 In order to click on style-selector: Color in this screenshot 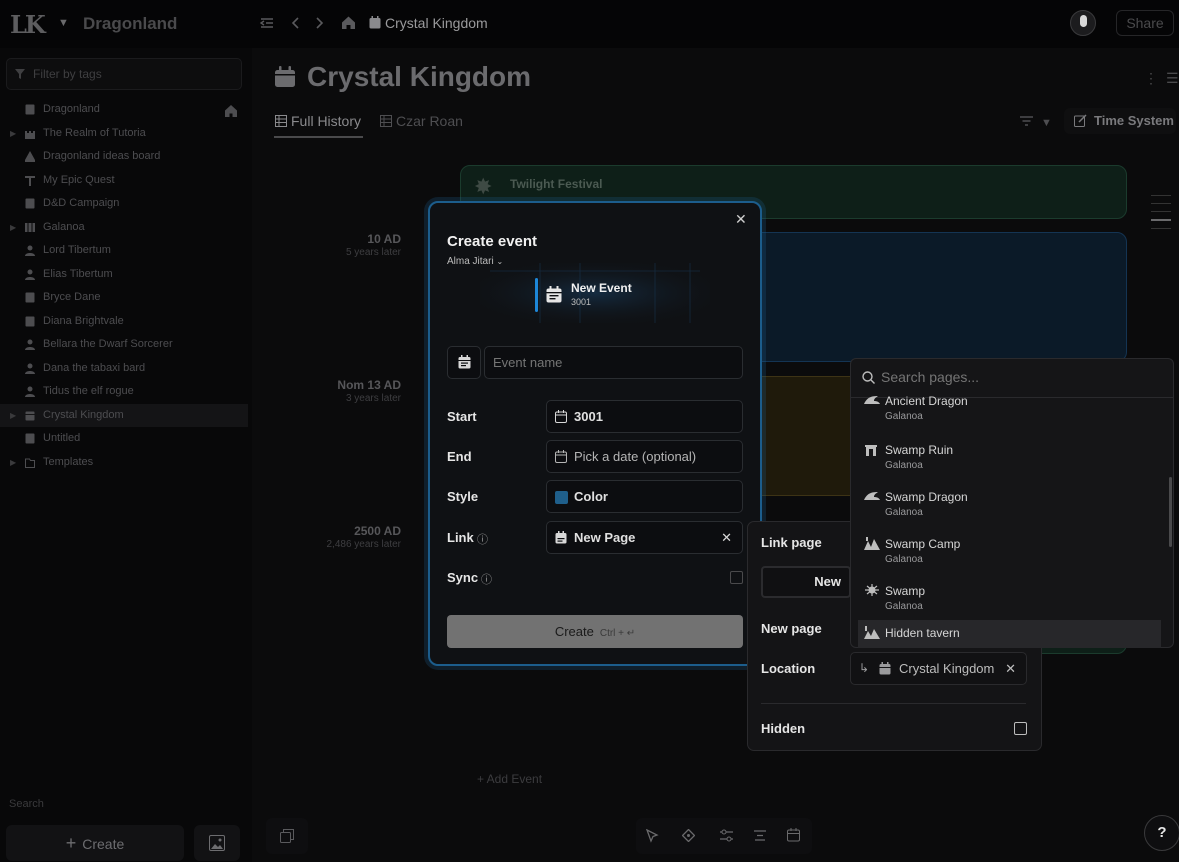, I will do `click(644, 496)`.